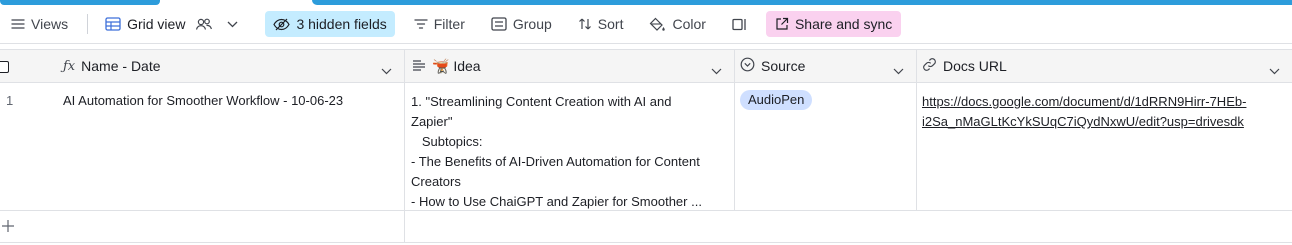  Describe the element at coordinates (204, 24) in the screenshot. I see `collaborators-icon` at that location.